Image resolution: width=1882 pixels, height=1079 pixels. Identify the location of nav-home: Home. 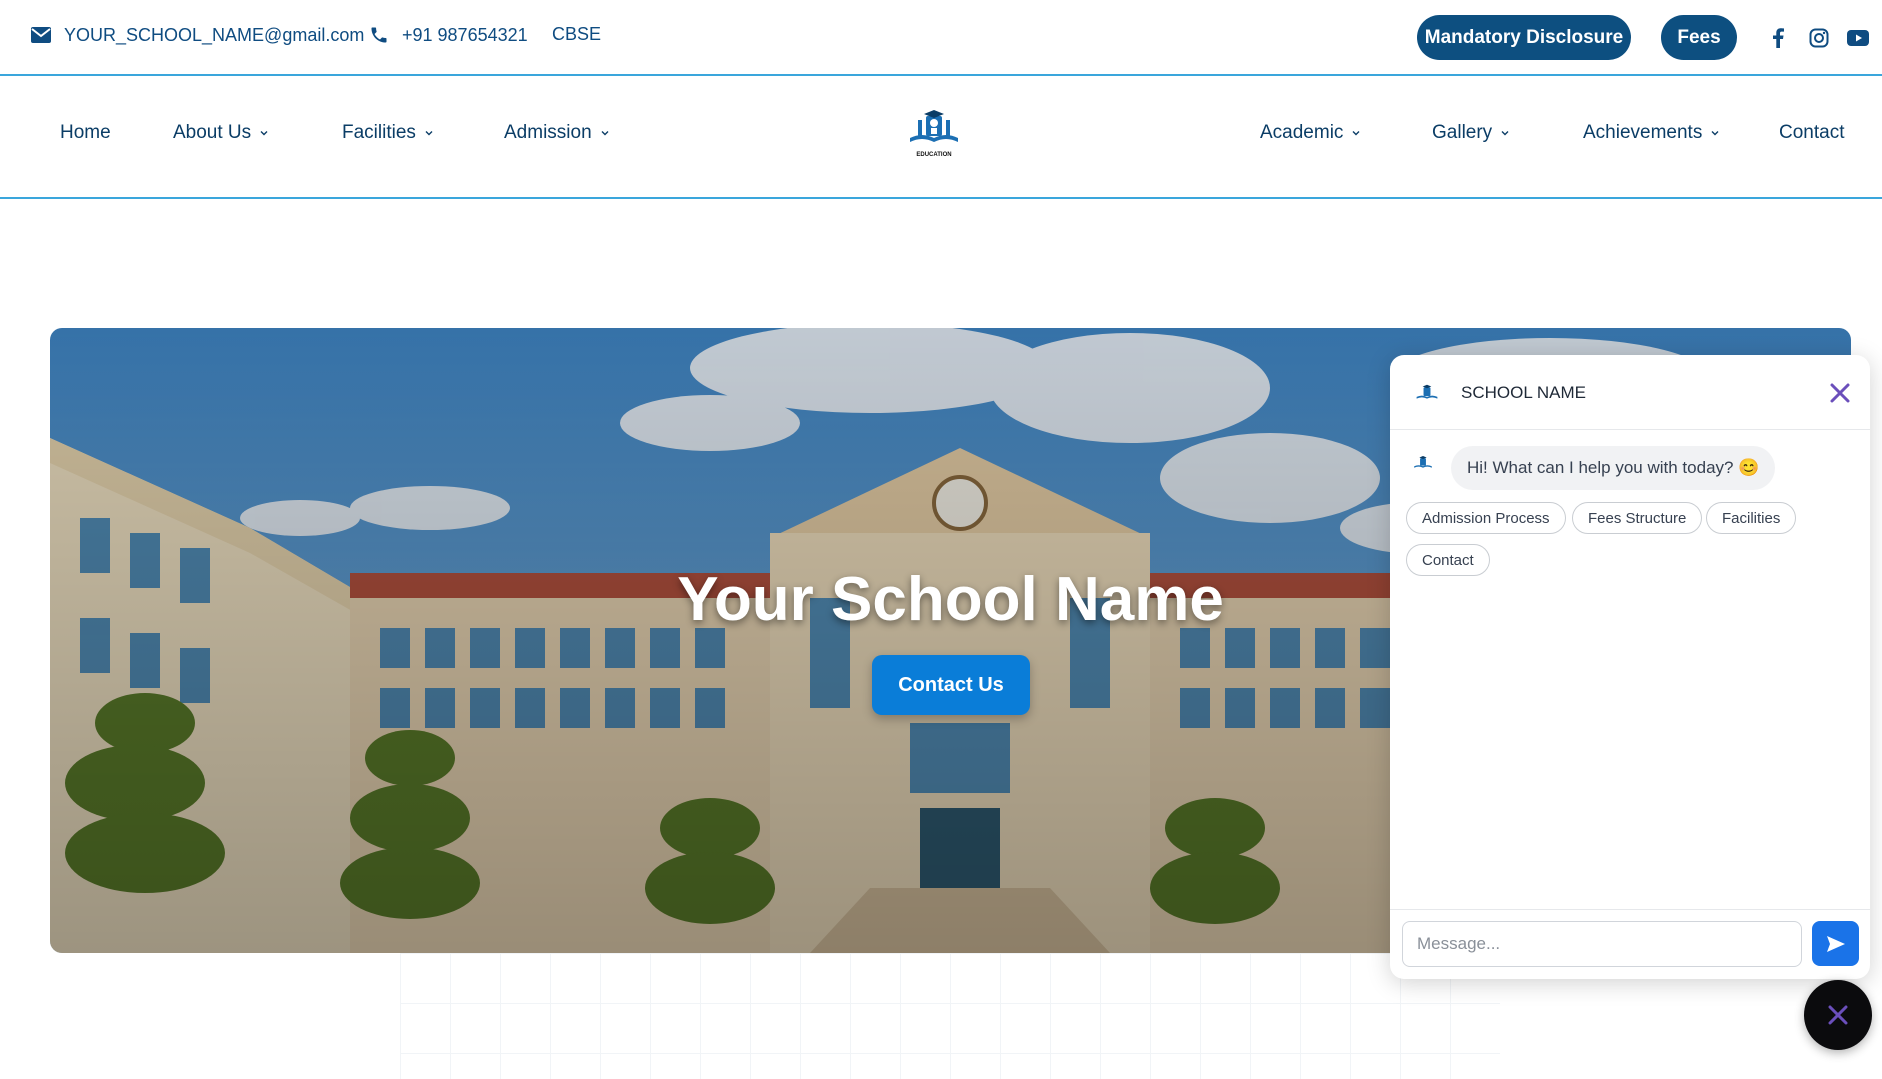
(85, 133).